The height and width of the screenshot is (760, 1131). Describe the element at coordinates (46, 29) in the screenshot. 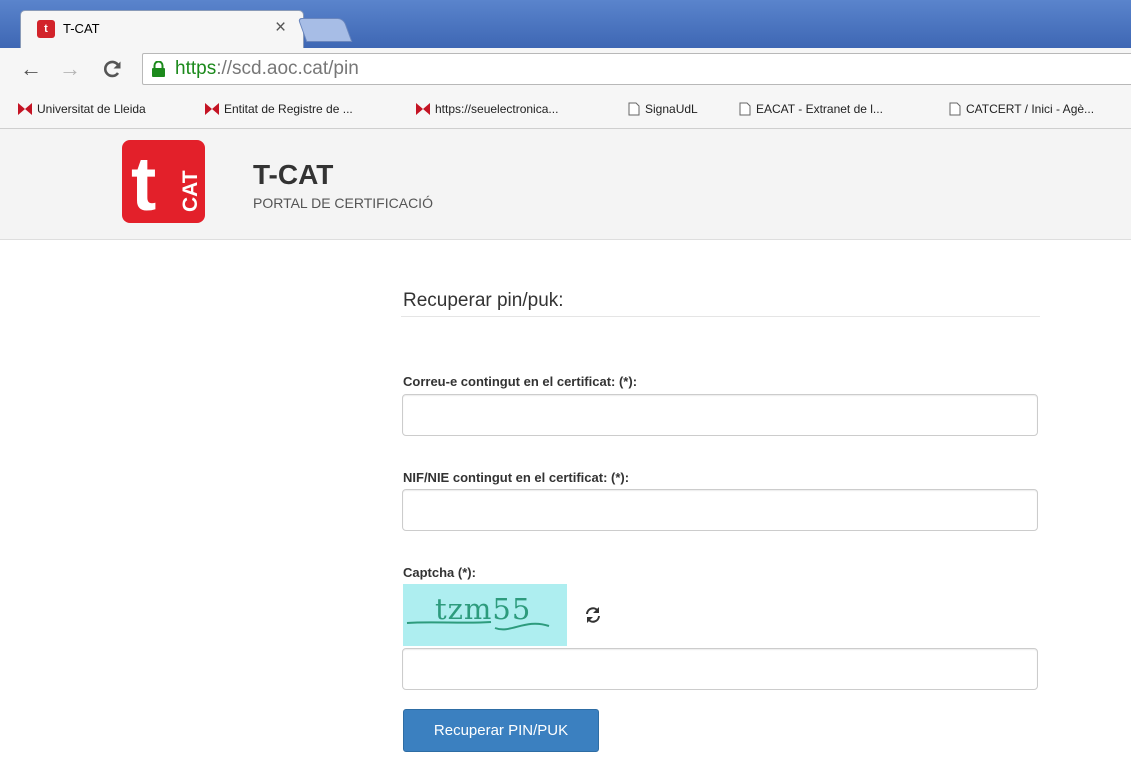

I see `tcat-favicon-icon: t` at that location.